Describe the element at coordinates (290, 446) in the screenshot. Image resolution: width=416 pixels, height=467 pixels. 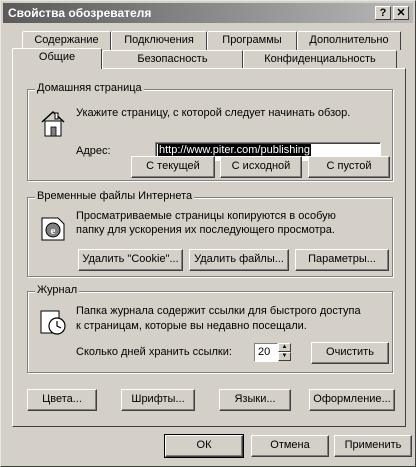
I see `cancel-button: Отмена` at that location.